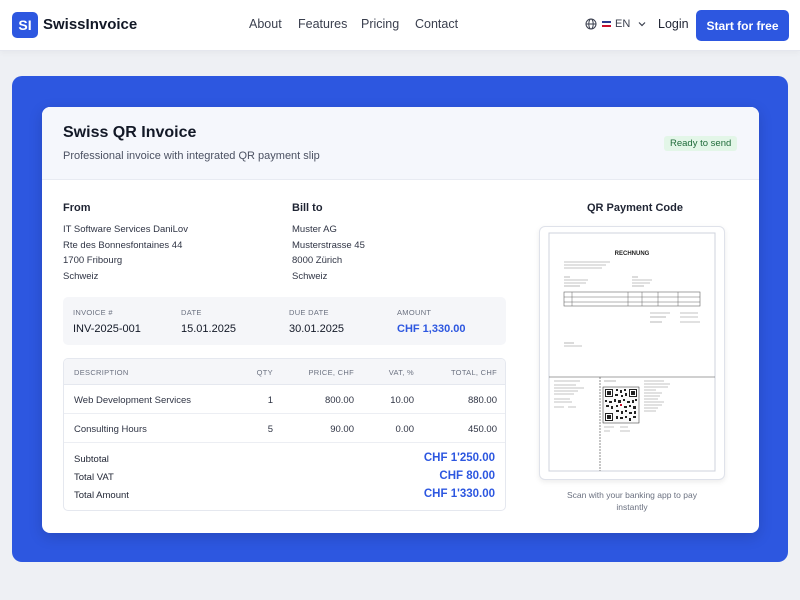  Describe the element at coordinates (133, 400) in the screenshot. I see `table-cell: Web Development Services` at that location.